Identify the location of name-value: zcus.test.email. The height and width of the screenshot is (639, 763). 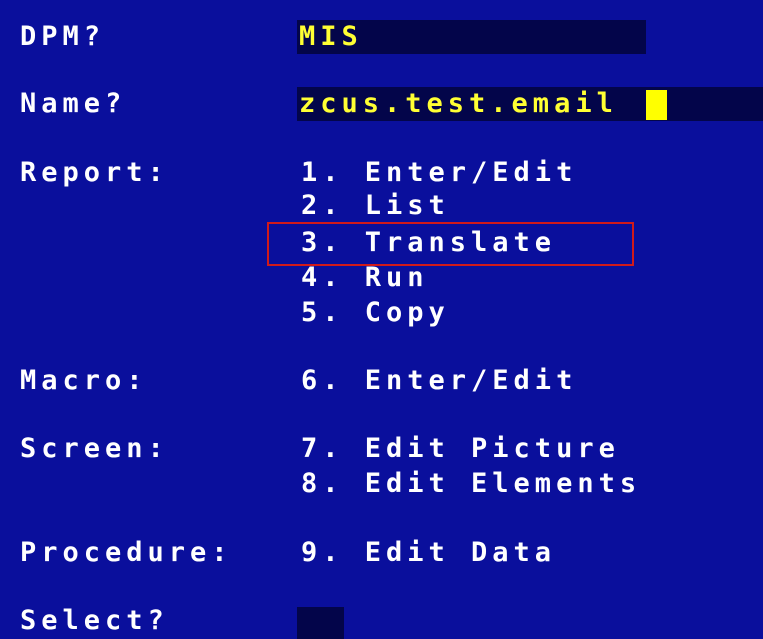
(458, 103).